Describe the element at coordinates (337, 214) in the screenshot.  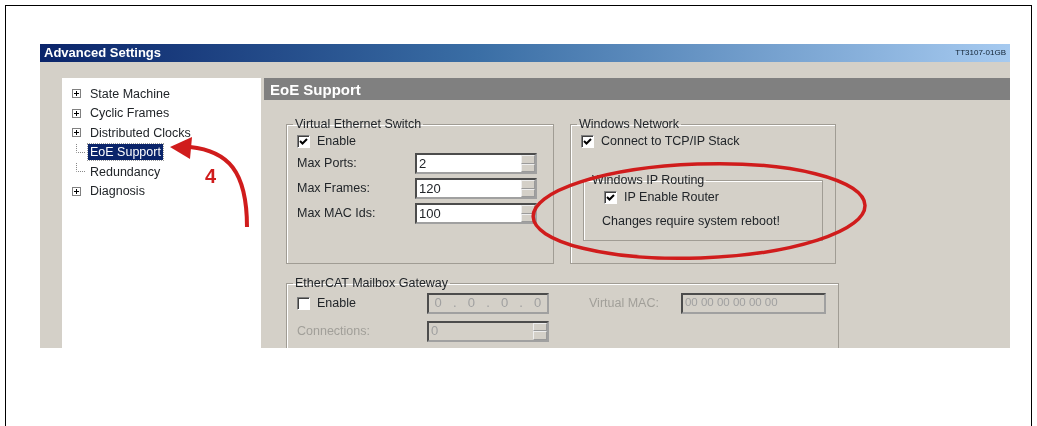
I see `field-label: Max MAC Ids:` at that location.